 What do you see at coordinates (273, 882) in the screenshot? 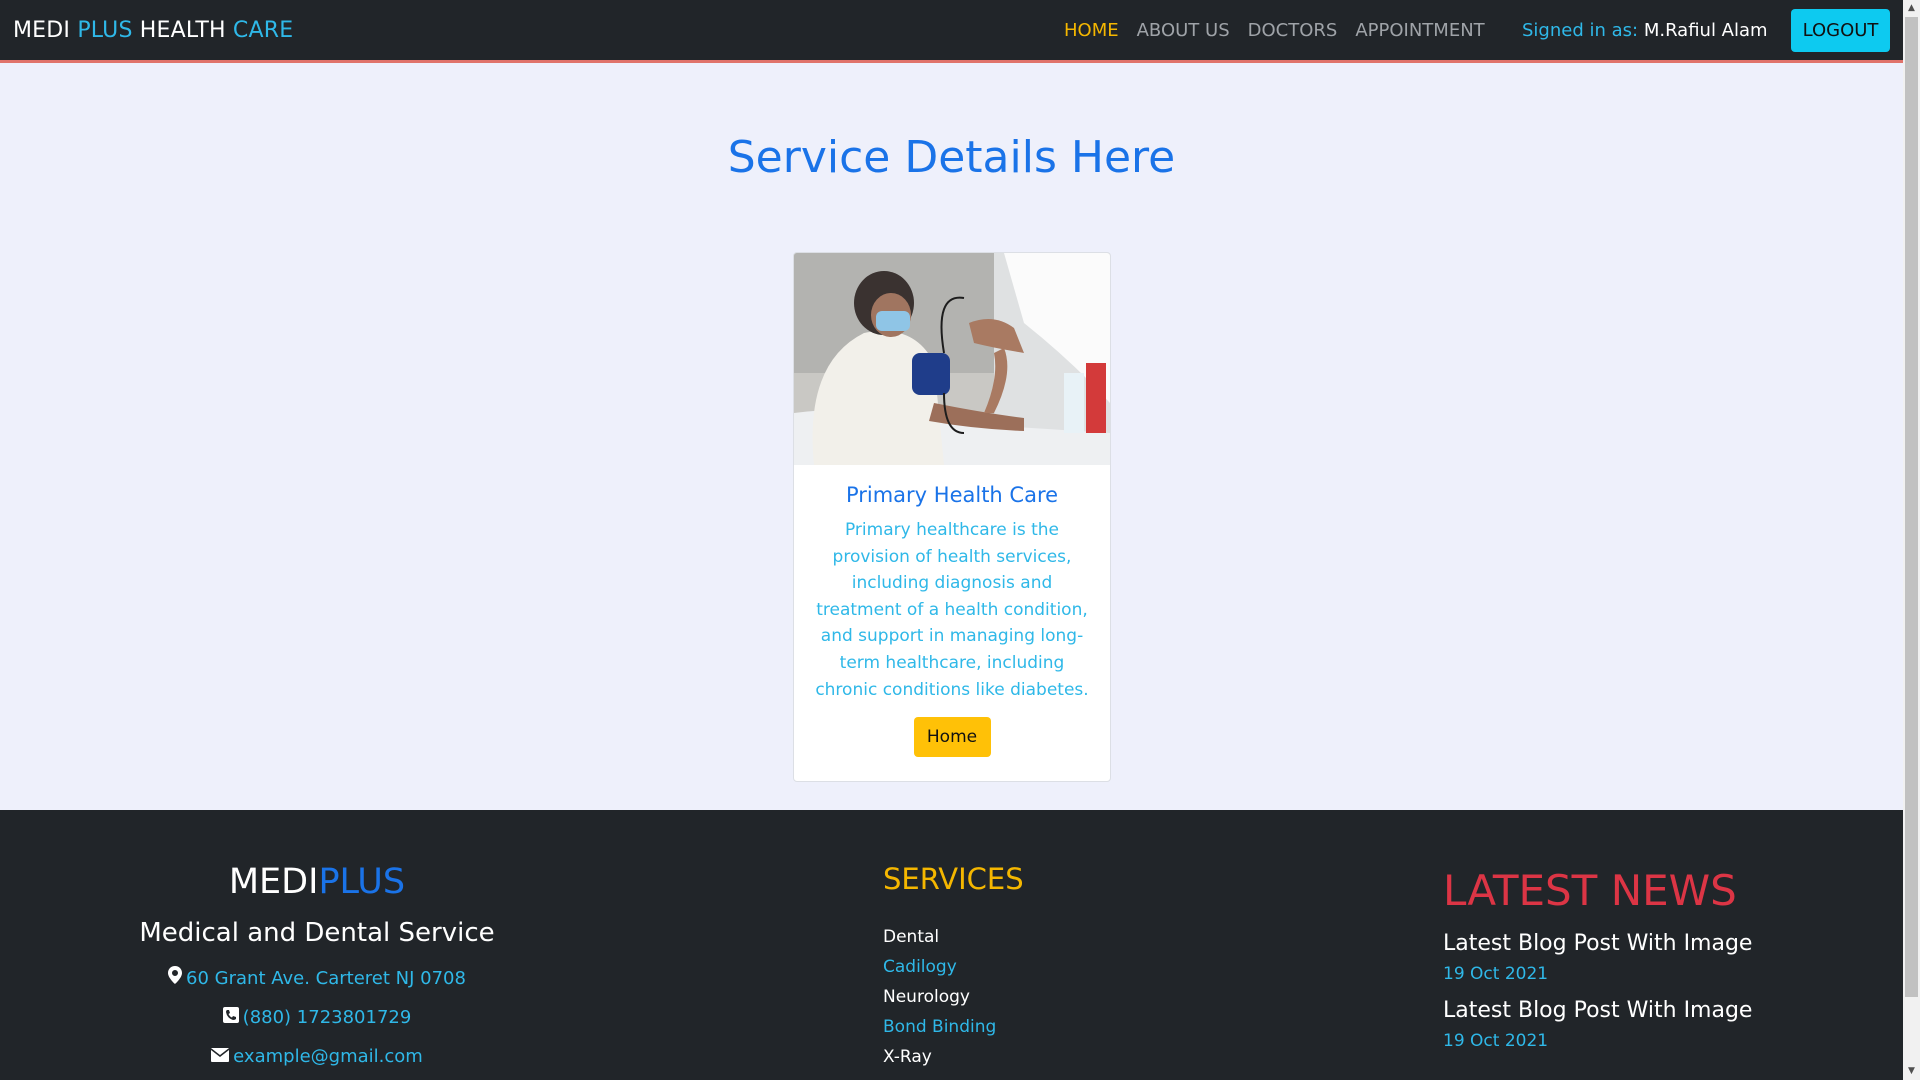
I see `footer-brand-medi: MEDI` at bounding box center [273, 882].